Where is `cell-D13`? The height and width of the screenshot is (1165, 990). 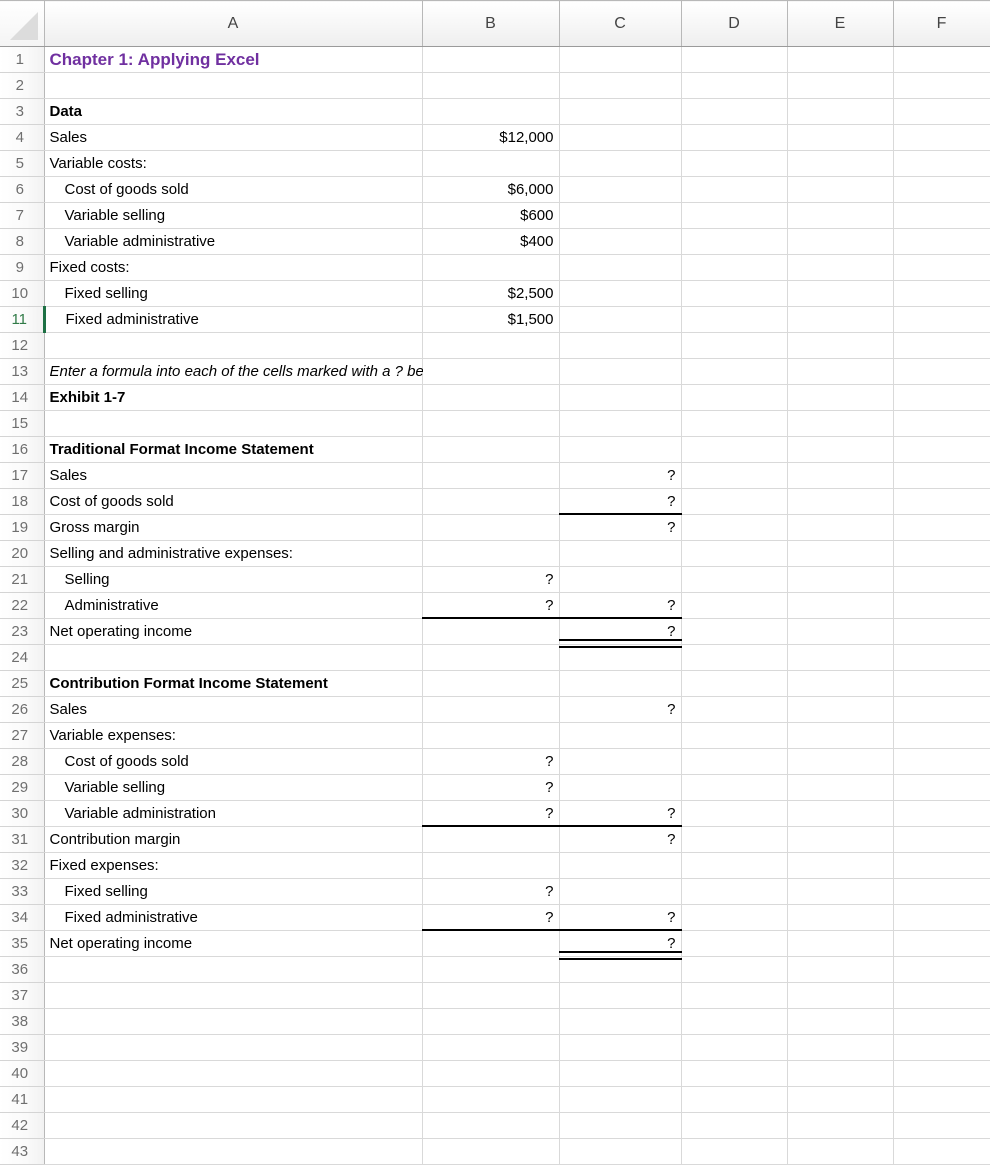 cell-D13 is located at coordinates (734, 371).